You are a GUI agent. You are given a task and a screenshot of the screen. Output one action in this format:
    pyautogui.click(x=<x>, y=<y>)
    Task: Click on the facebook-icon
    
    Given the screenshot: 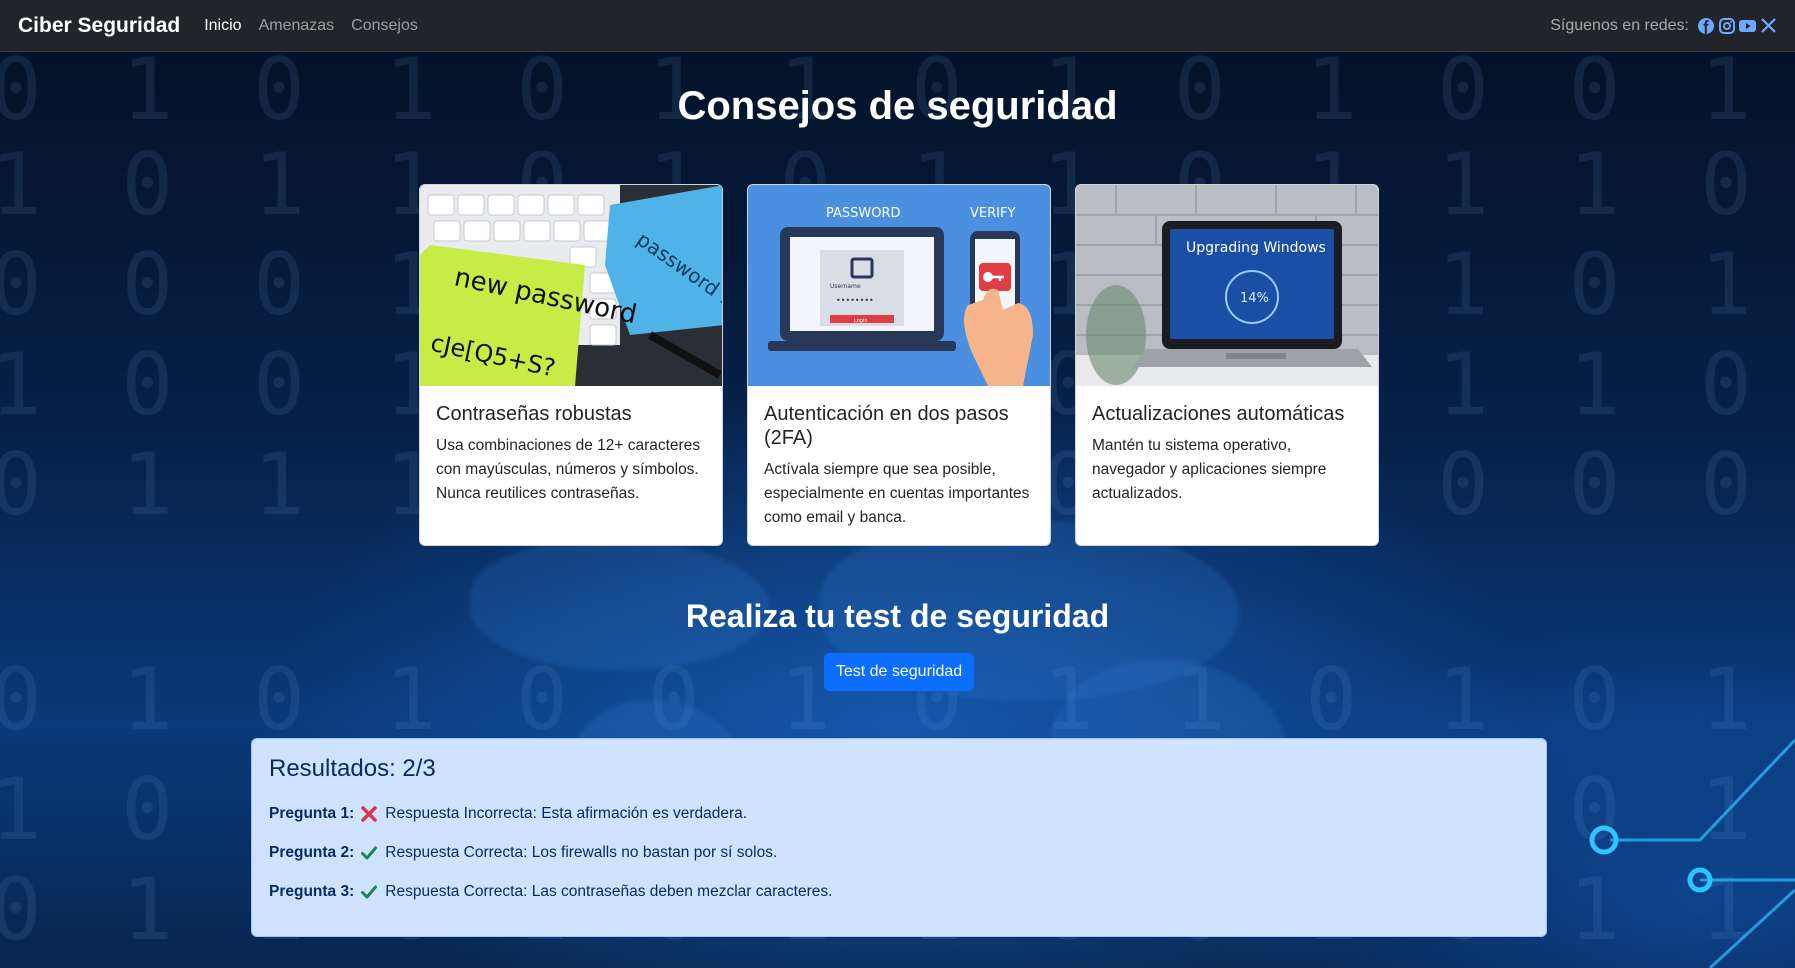 What is the action you would take?
    pyautogui.click(x=1705, y=25)
    